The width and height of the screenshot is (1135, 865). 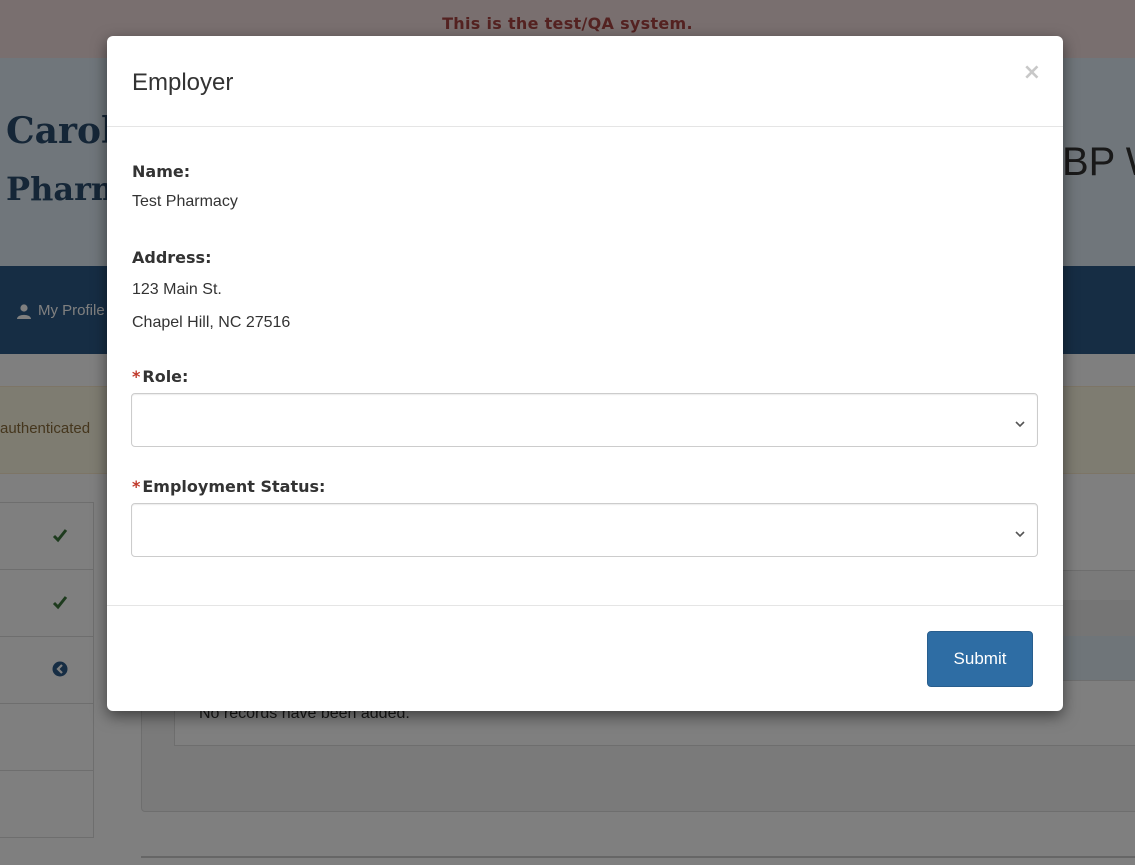 What do you see at coordinates (161, 171) in the screenshot?
I see `name-label: Name:` at bounding box center [161, 171].